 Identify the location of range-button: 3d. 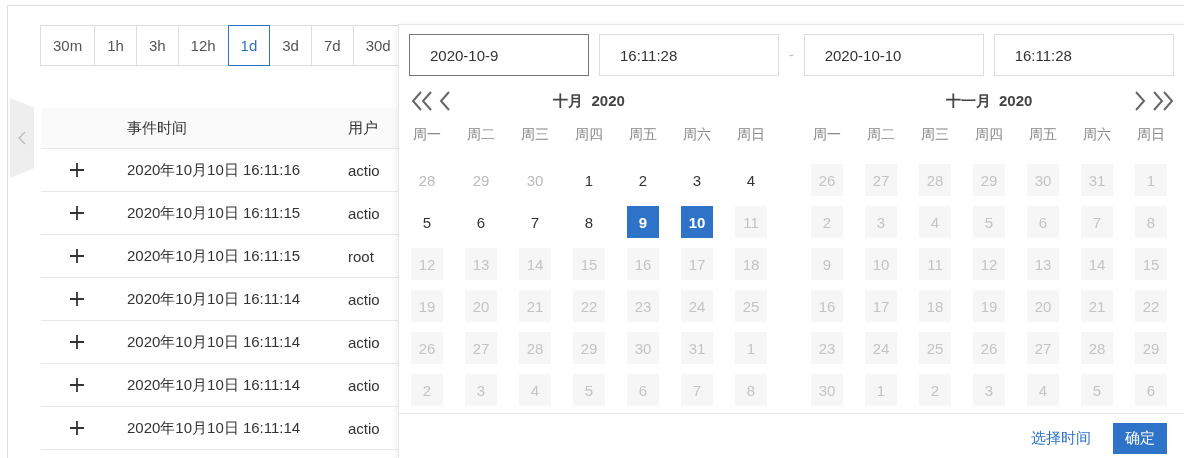
(290, 45).